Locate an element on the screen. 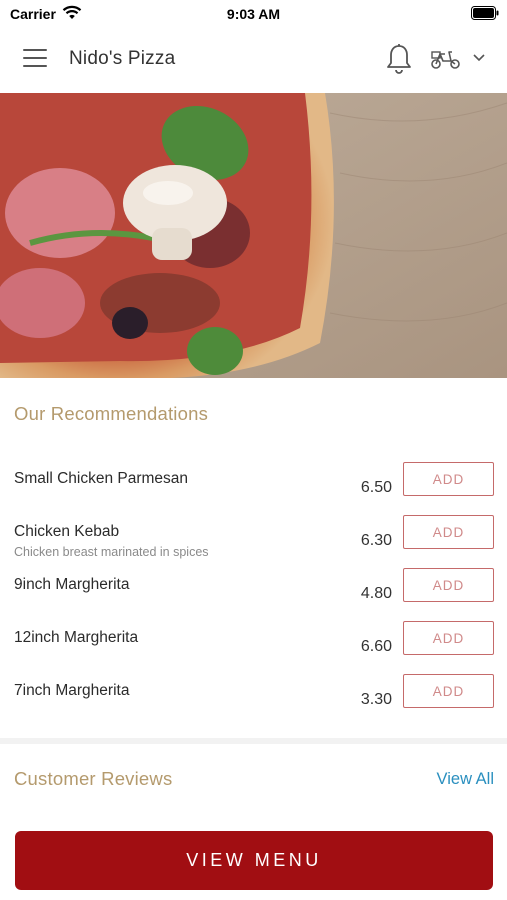 This screenshot has height=900, width=507. page-title: Nido's Pizza is located at coordinates (122, 58).